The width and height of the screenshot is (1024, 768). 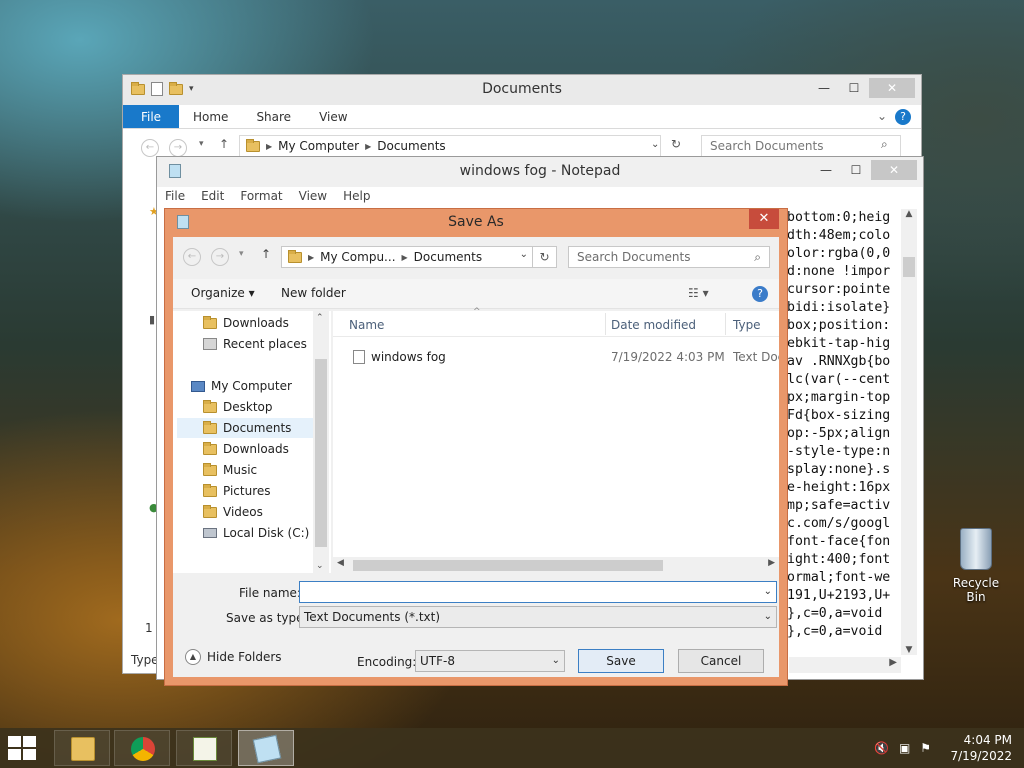 What do you see at coordinates (366, 325) in the screenshot?
I see `column-name: Name` at bounding box center [366, 325].